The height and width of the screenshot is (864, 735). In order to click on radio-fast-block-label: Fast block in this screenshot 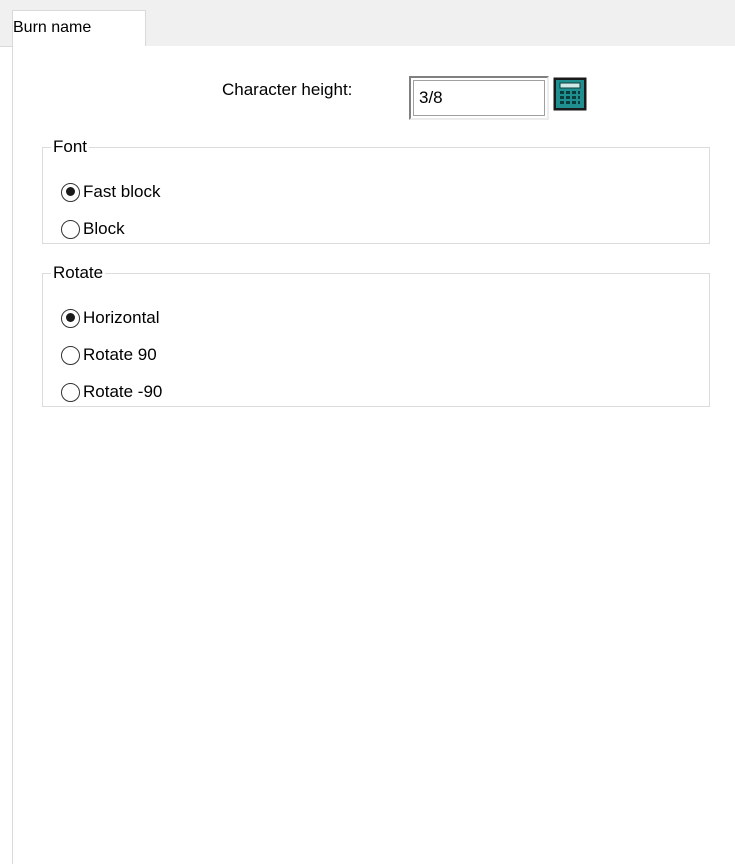, I will do `click(122, 191)`.